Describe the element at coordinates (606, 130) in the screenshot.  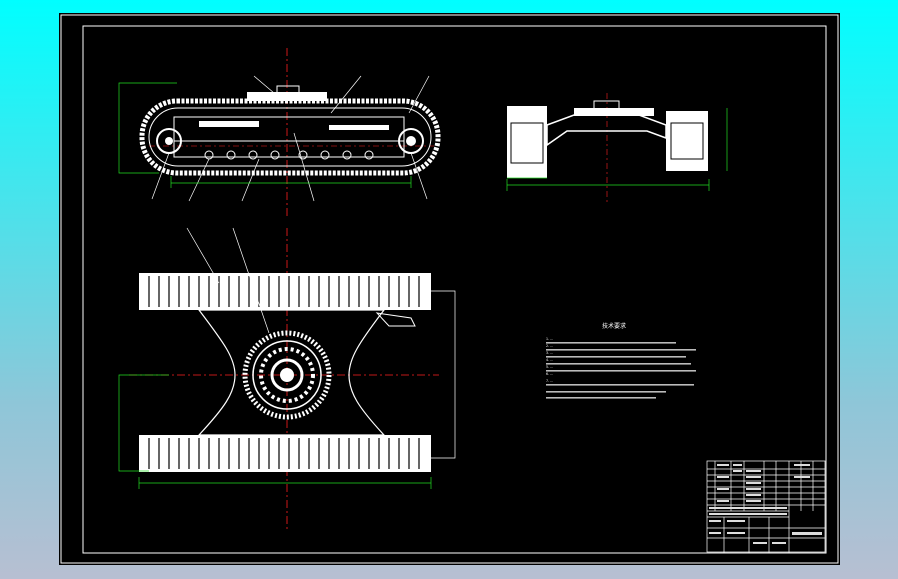
I see `carbody-beam` at that location.